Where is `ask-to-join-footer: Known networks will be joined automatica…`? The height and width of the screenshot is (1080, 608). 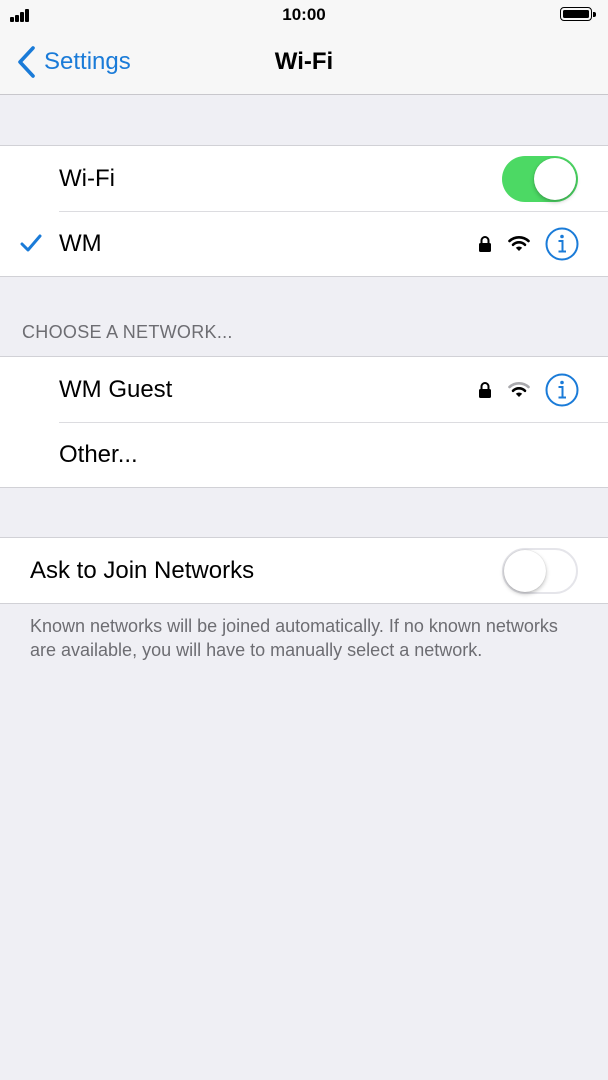 ask-to-join-footer: Known networks will be joined automatica… is located at coordinates (294, 638).